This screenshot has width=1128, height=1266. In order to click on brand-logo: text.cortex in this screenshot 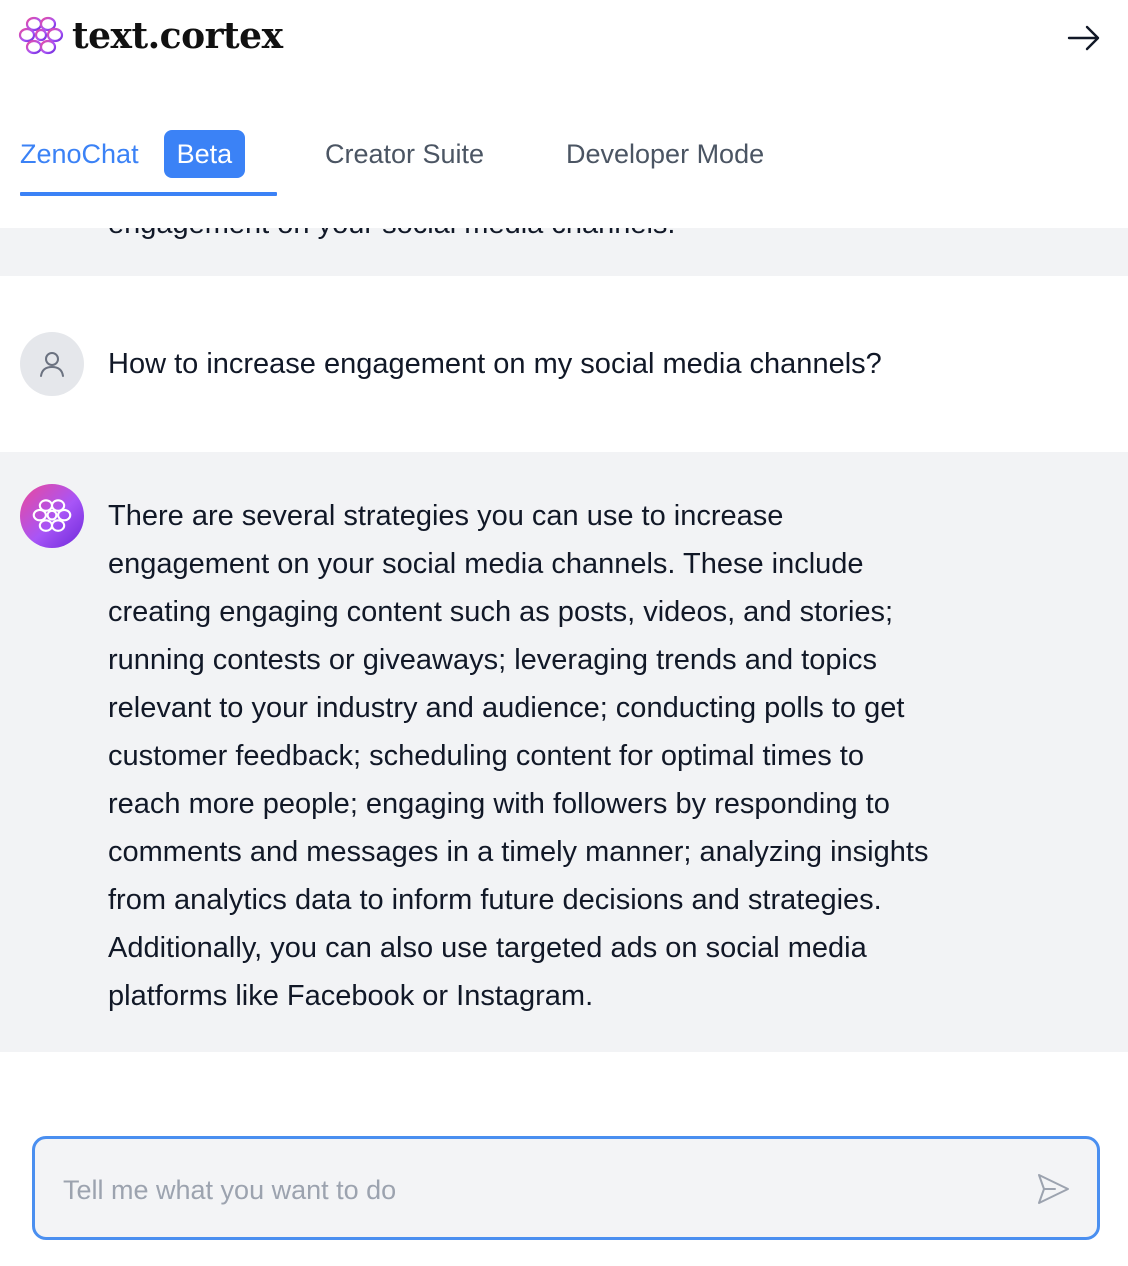, I will do `click(150, 36)`.